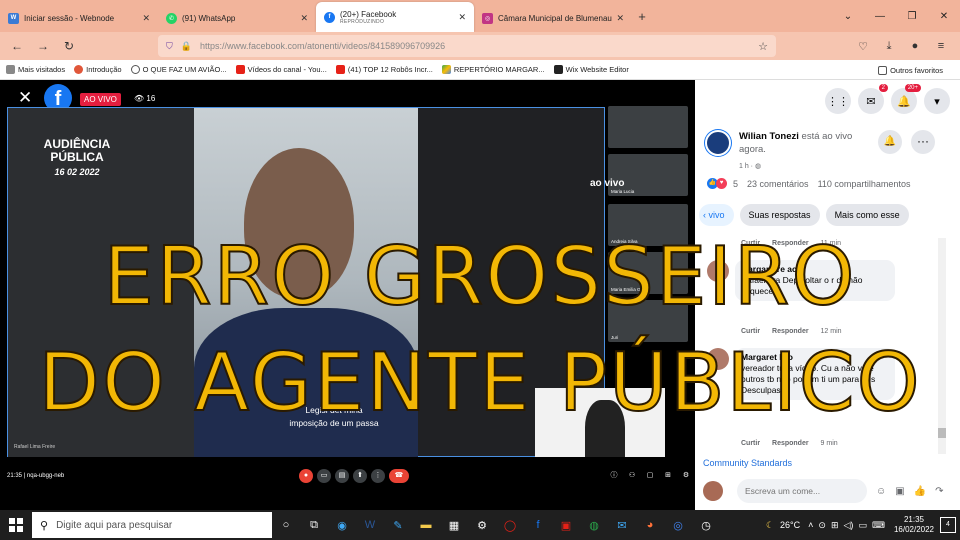  What do you see at coordinates (395, 17) in the screenshot?
I see `tab-facebook: f (20+) Facebook REPRODUZINDO ✕` at bounding box center [395, 17].